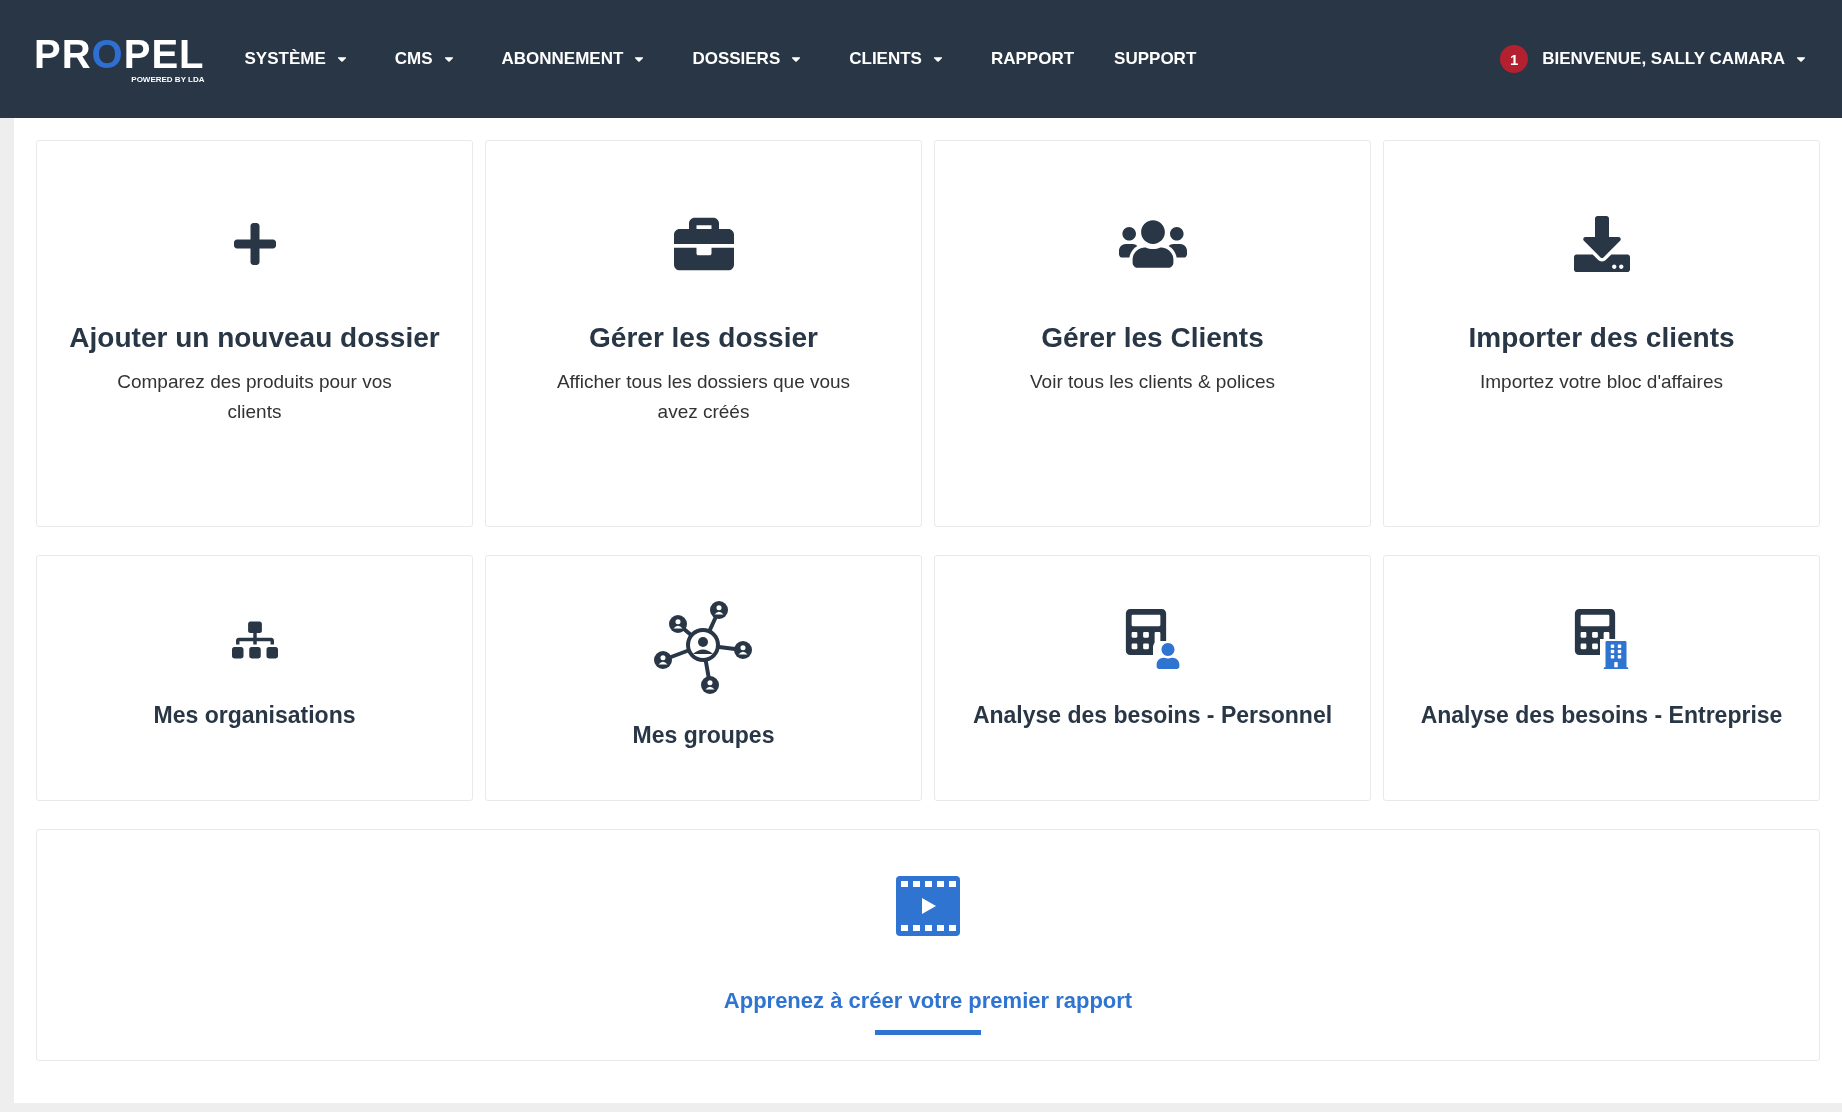 This screenshot has height=1112, width=1842. Describe the element at coordinates (1152, 338) in the screenshot. I see `card-title: Gérer les Clients` at that location.